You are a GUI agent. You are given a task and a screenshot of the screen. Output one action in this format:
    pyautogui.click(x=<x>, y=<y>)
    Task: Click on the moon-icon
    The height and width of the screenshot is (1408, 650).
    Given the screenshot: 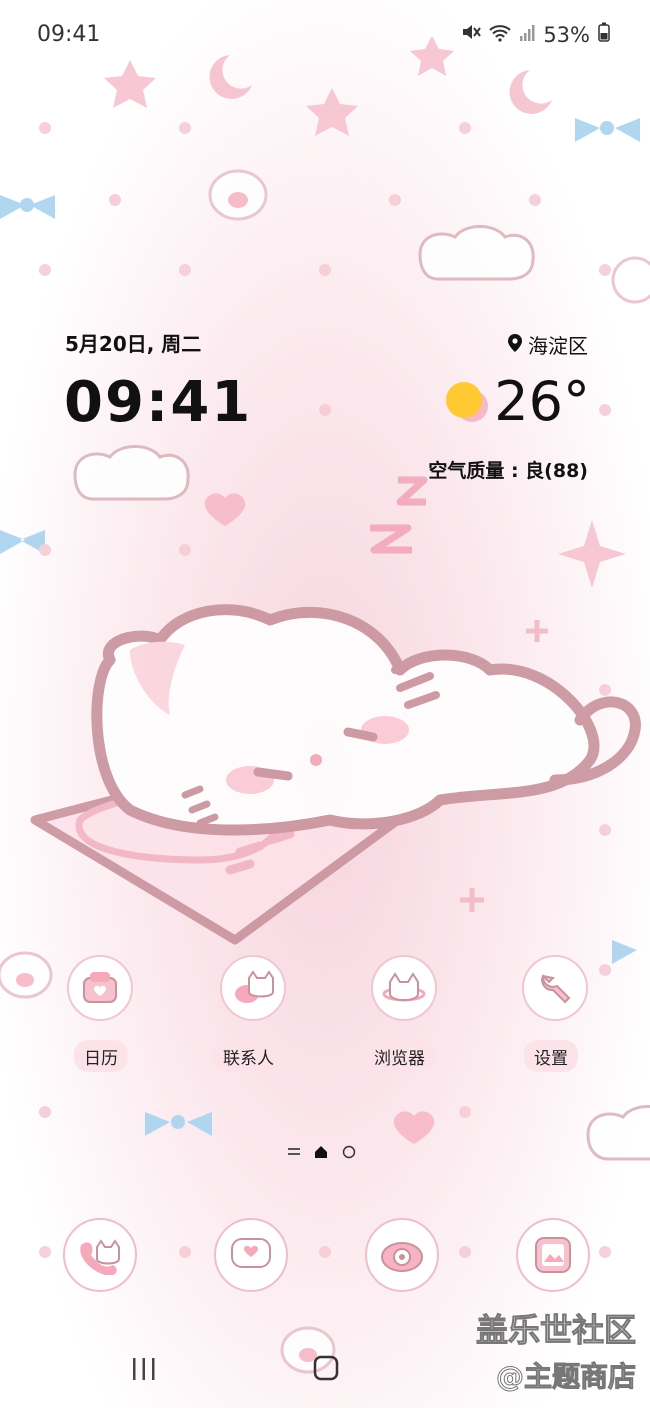 What is the action you would take?
    pyautogui.click(x=380, y=84)
    